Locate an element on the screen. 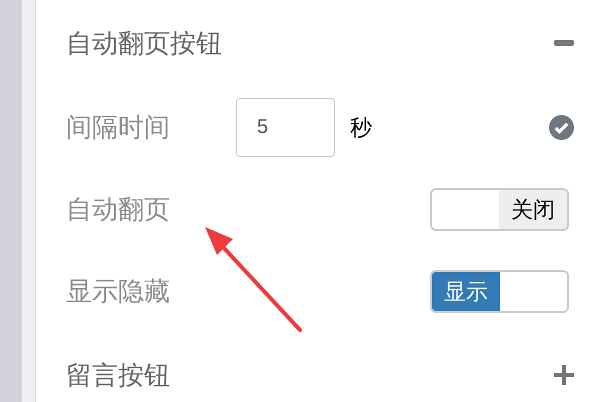  expand-icon is located at coordinates (564, 375).